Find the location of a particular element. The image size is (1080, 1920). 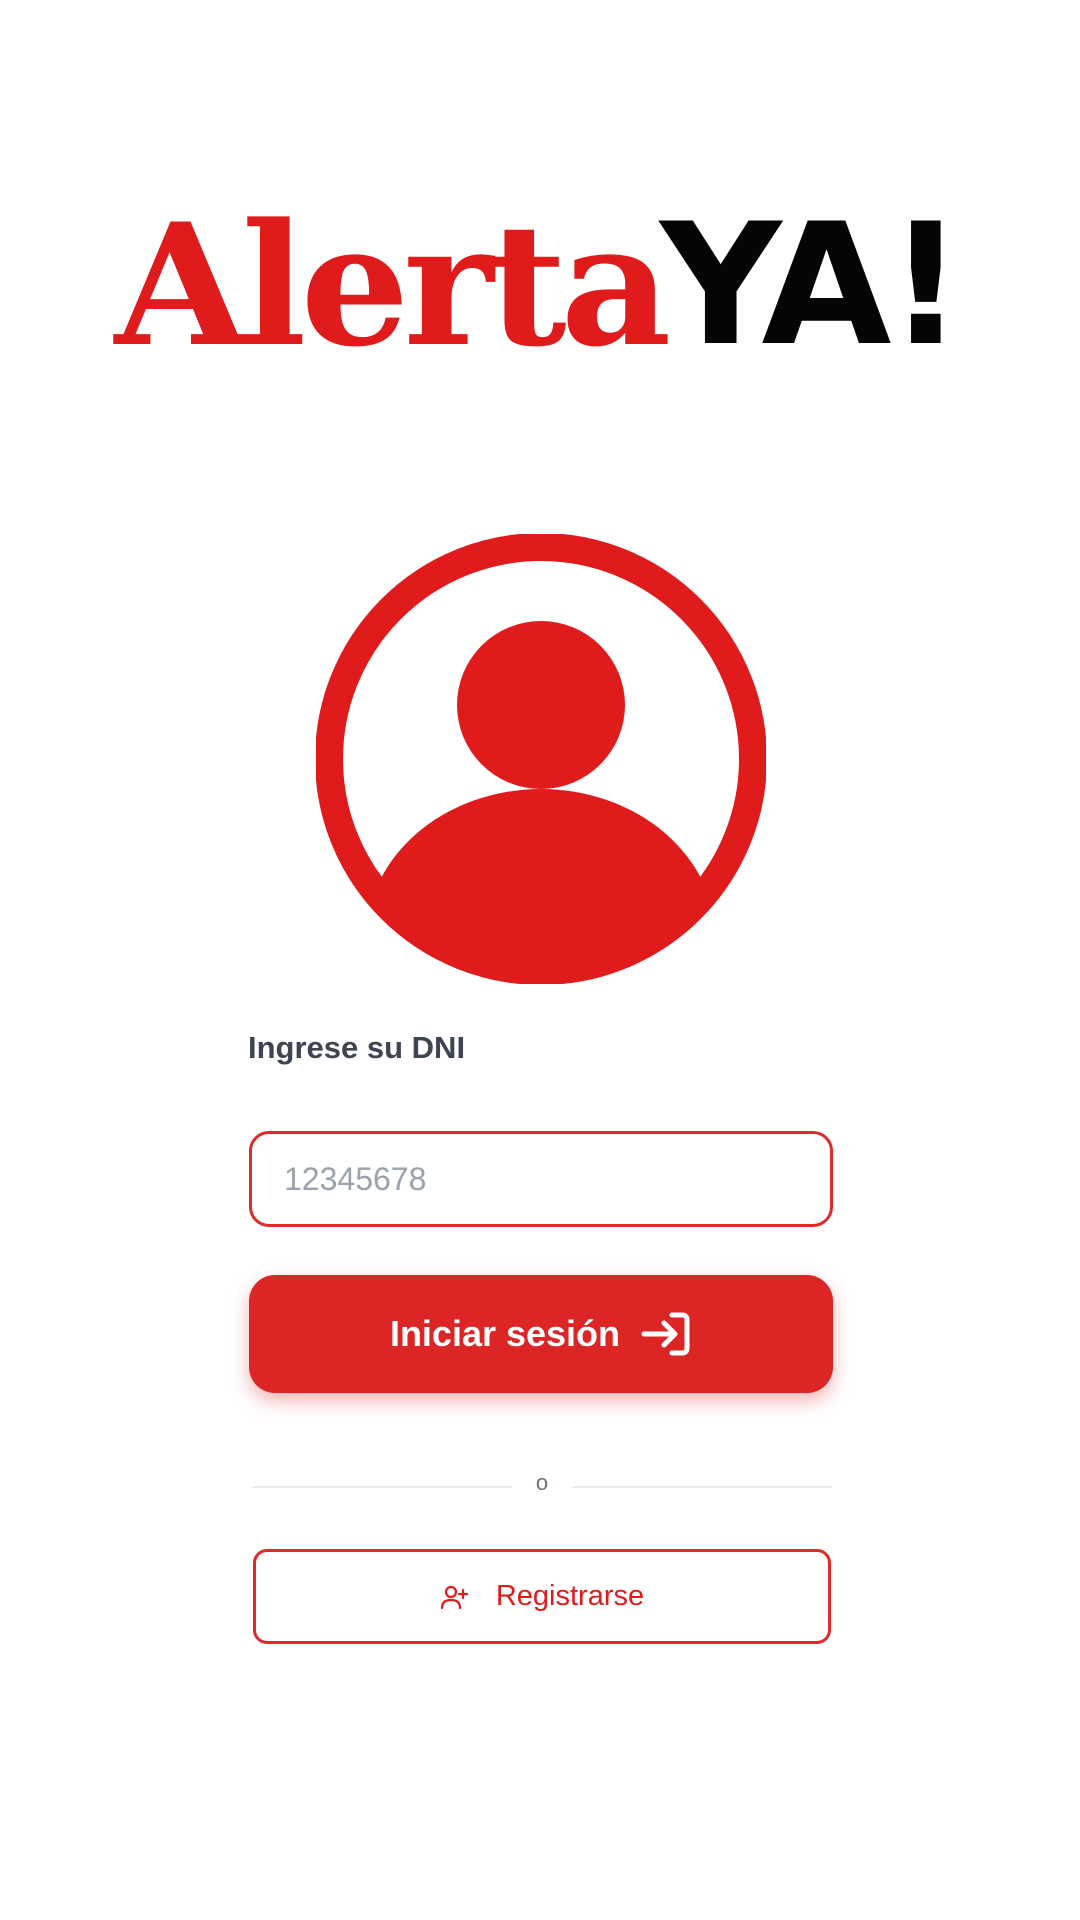

register-button-label: Registrarse is located at coordinates (570, 1596).